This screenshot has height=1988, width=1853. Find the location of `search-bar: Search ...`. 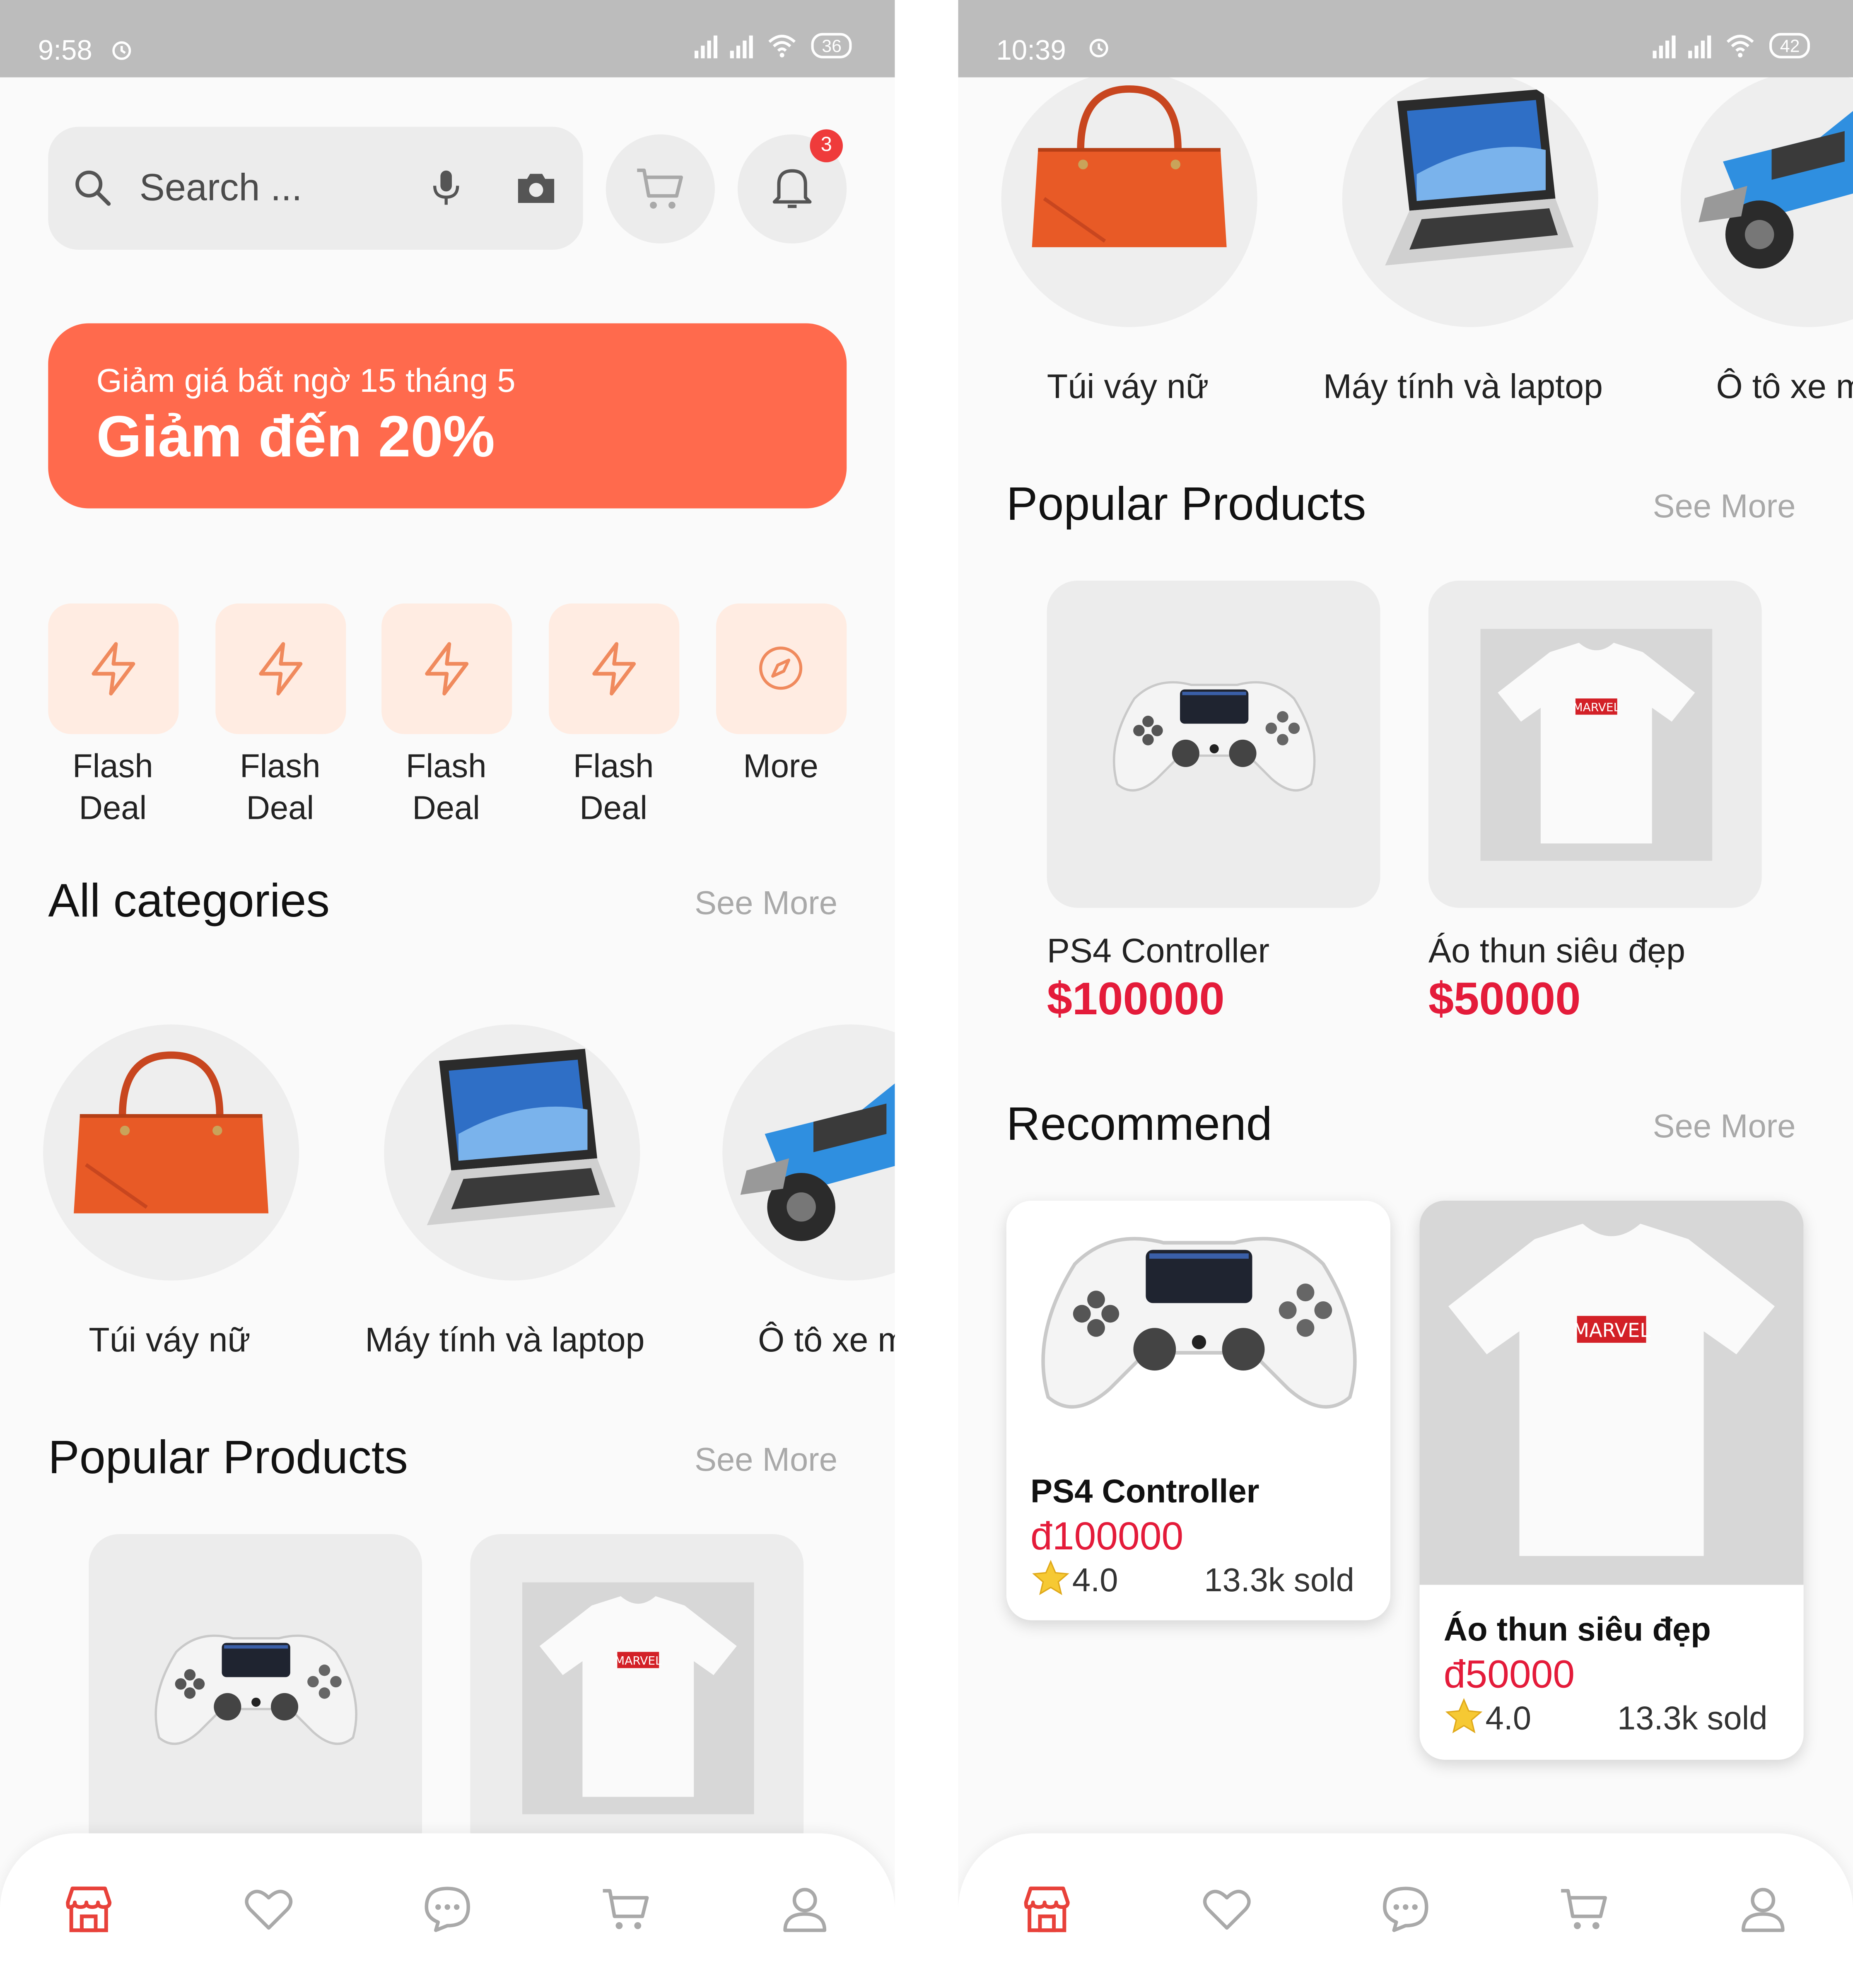

search-bar: Search ... is located at coordinates (315, 188).